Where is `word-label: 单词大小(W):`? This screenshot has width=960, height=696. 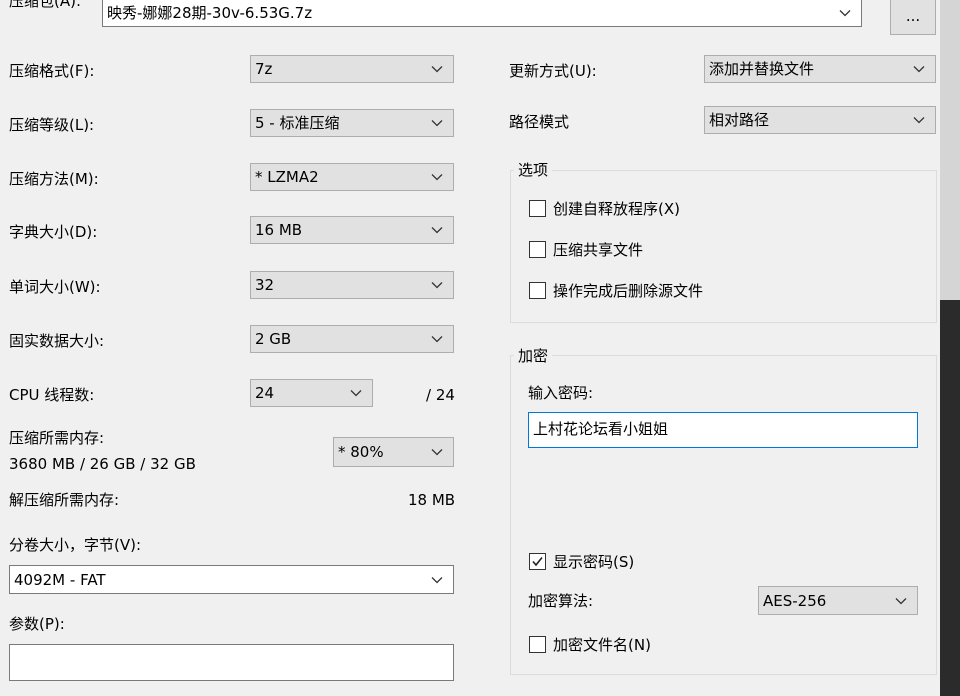
word-label: 单词大小(W): is located at coordinates (55, 287).